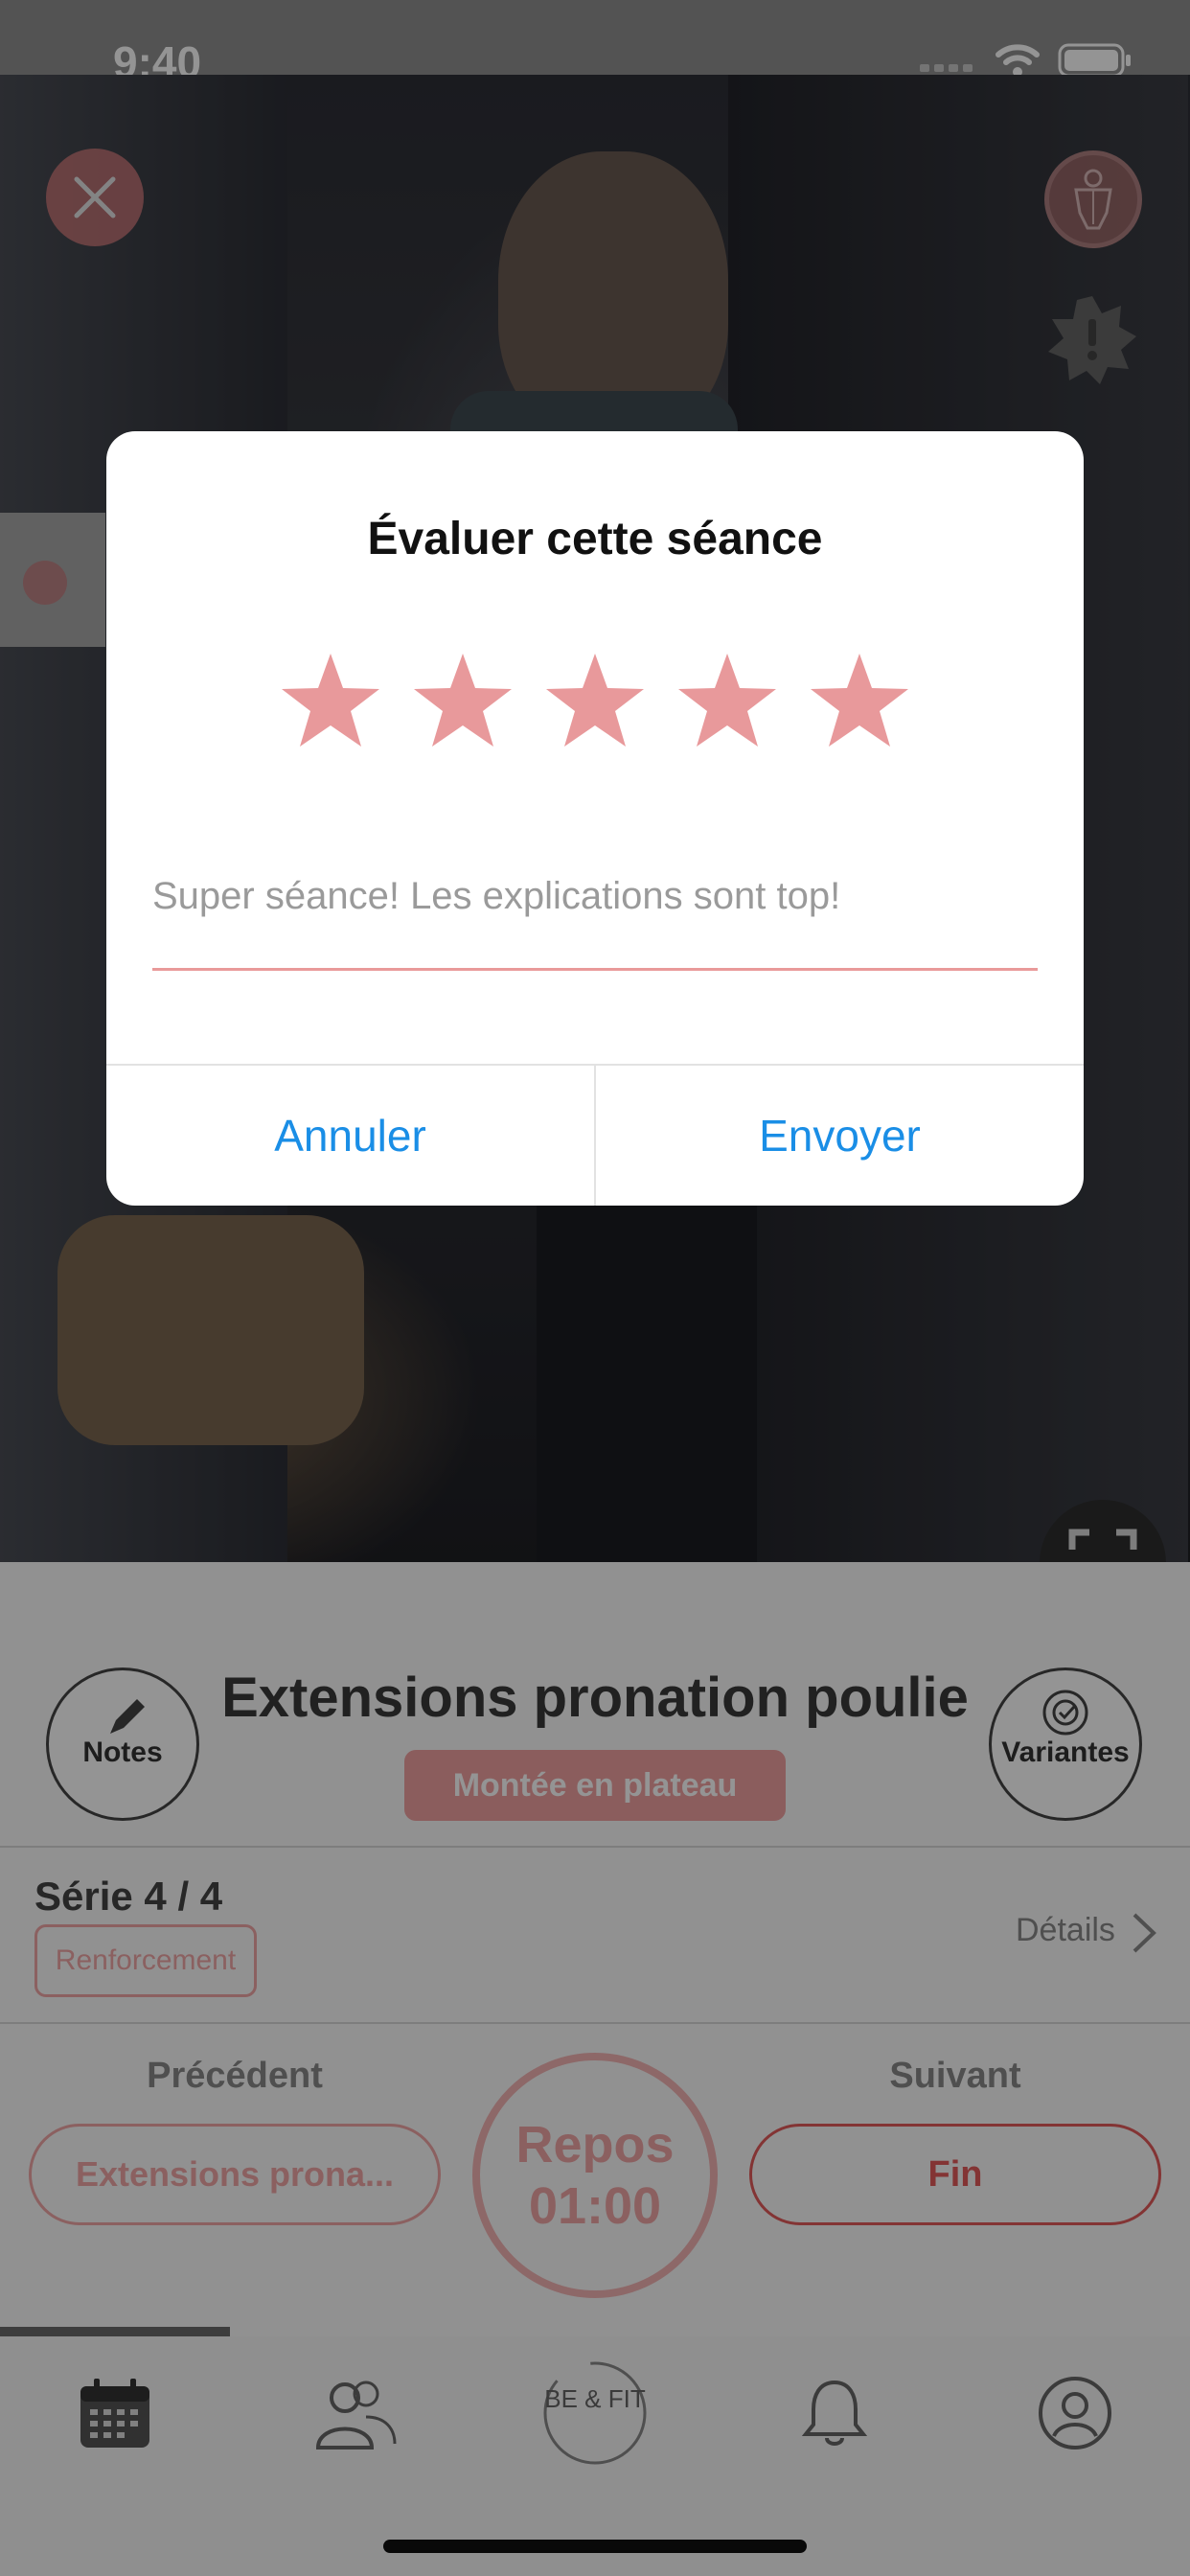 The image size is (1190, 2576). What do you see at coordinates (595, 896) in the screenshot?
I see `comment-input` at bounding box center [595, 896].